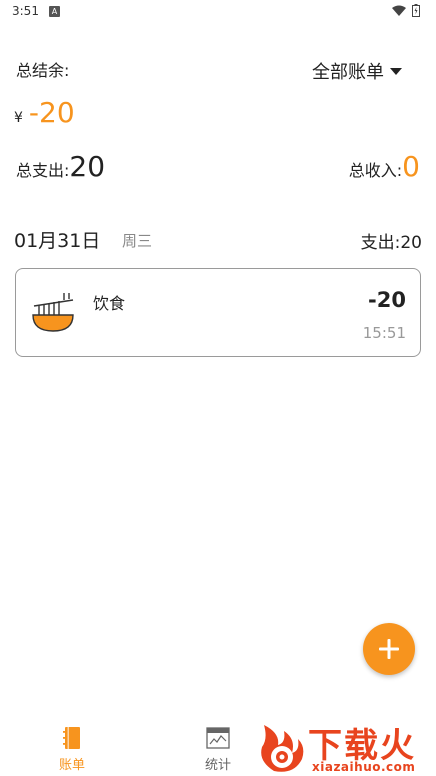 The width and height of the screenshot is (436, 776). What do you see at coordinates (218, 749) in the screenshot?
I see `nav-item-stats: 统计` at bounding box center [218, 749].